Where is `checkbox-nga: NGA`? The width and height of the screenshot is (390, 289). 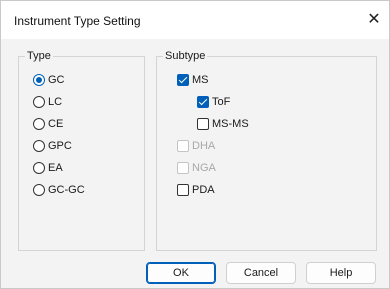 checkbox-nga: NGA is located at coordinates (196, 168).